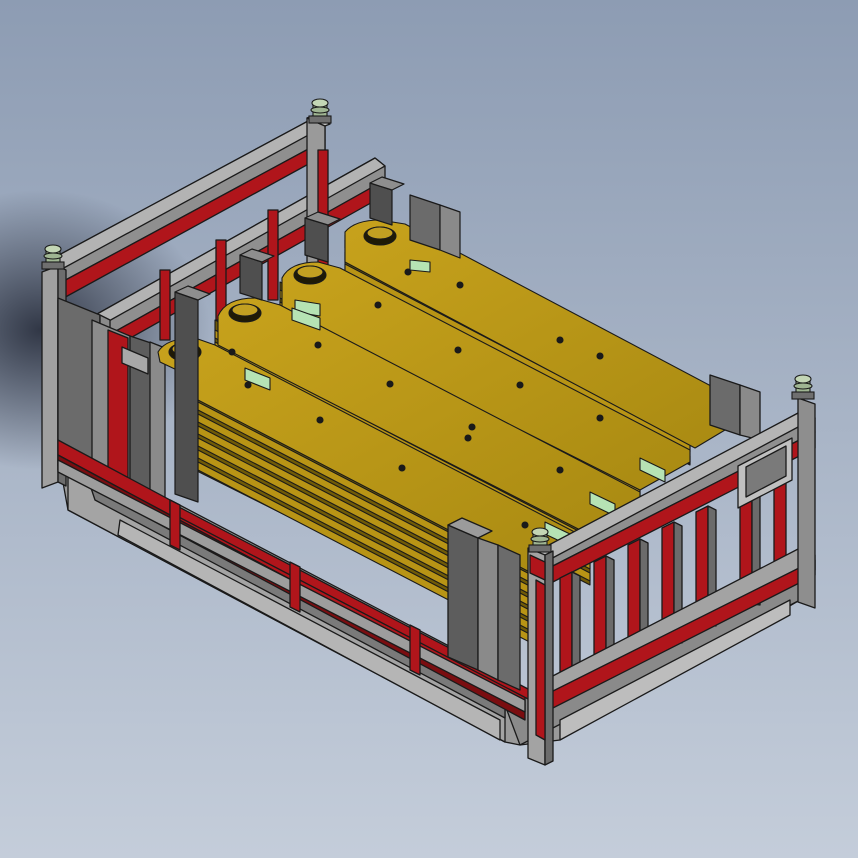 The height and width of the screenshot is (858, 858). What do you see at coordinates (53, 257) in the screenshot?
I see `insulator-cap-left` at bounding box center [53, 257].